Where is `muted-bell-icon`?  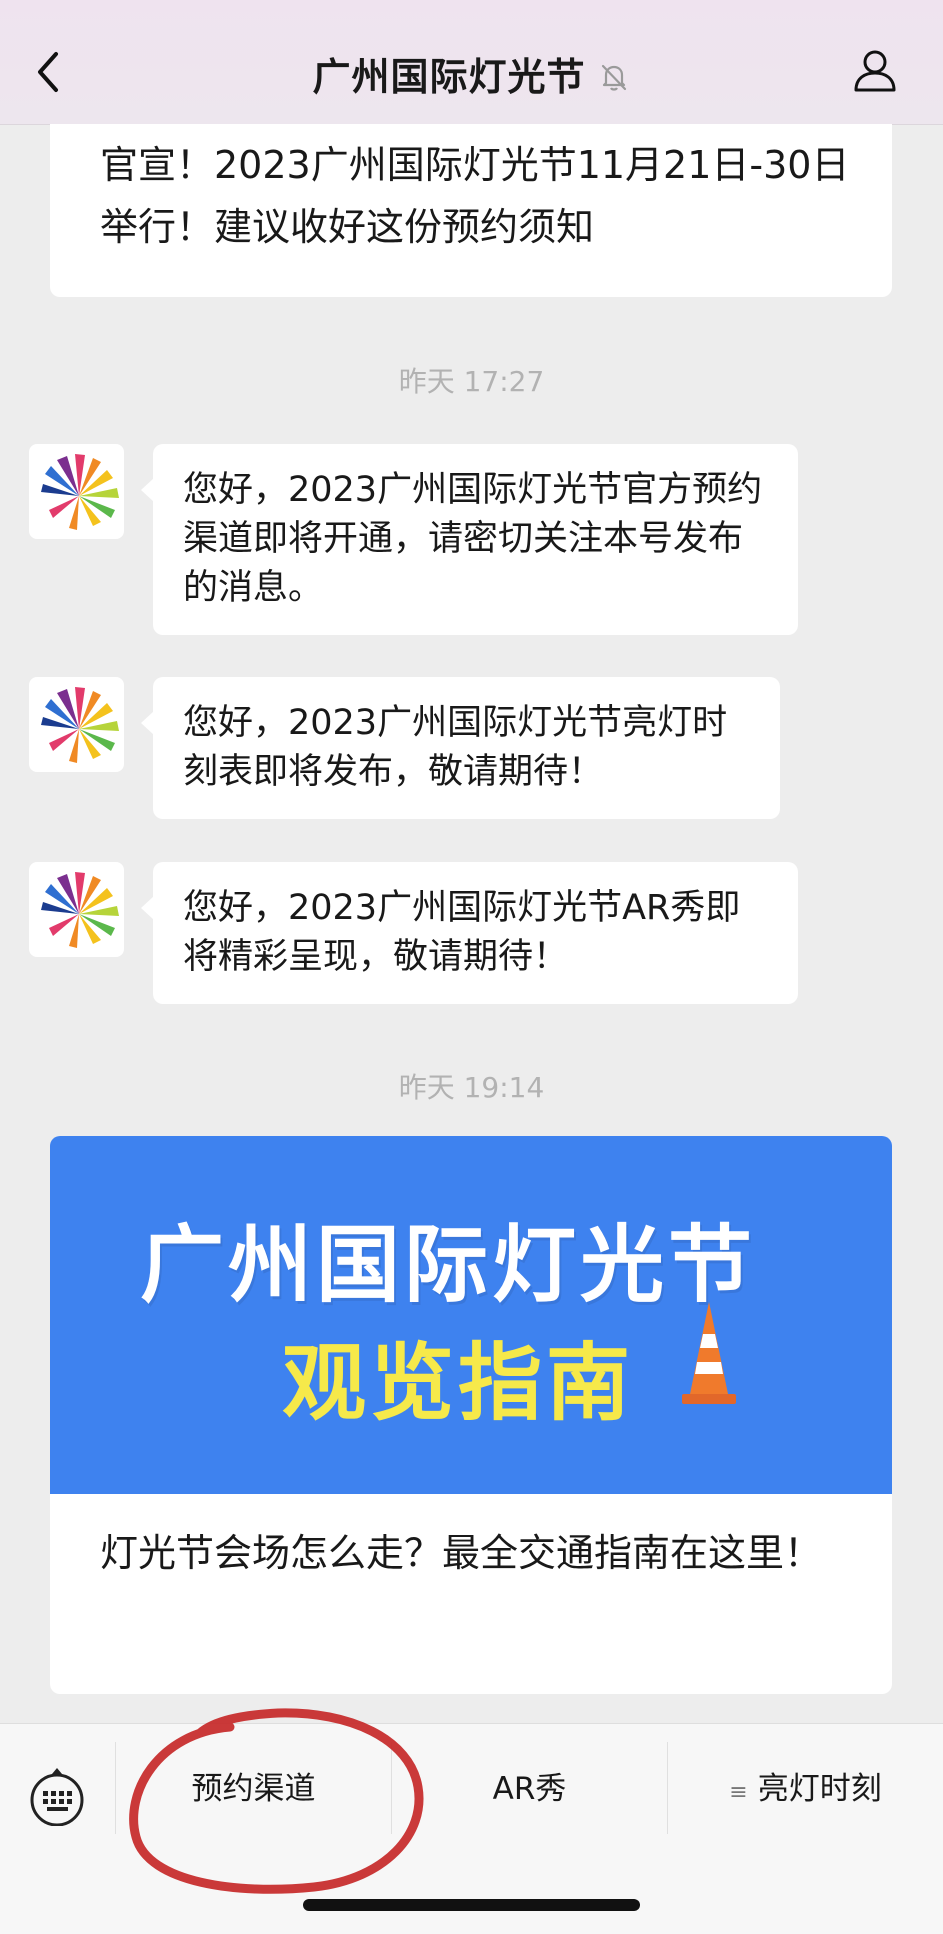
muted-bell-icon is located at coordinates (613, 77).